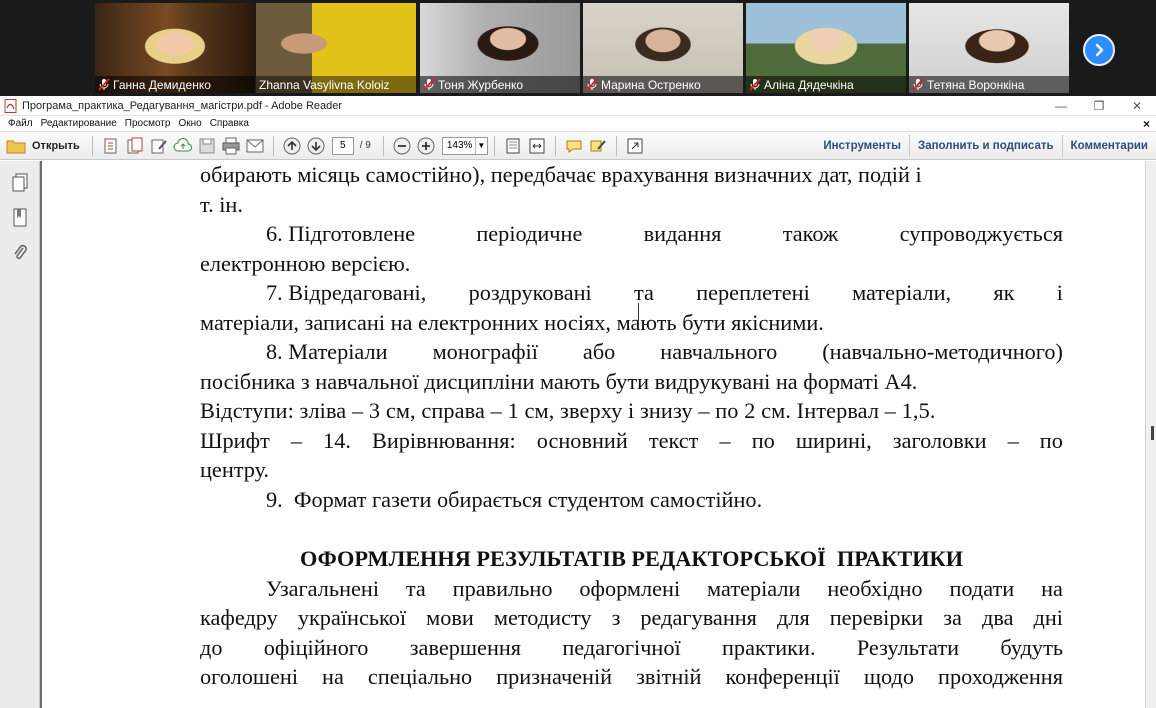 The image size is (1156, 708). I want to click on doc-line-2: т. ін., so click(221, 204).